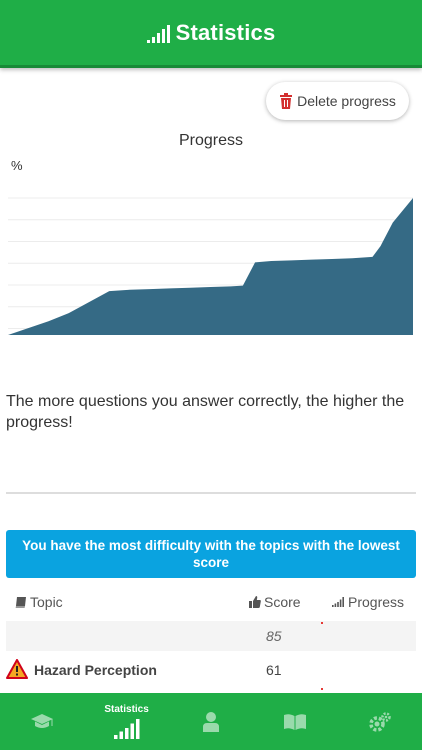 The width and height of the screenshot is (422, 750). What do you see at coordinates (211, 672) in the screenshot?
I see `table-row: Hazard Perception 61` at bounding box center [211, 672].